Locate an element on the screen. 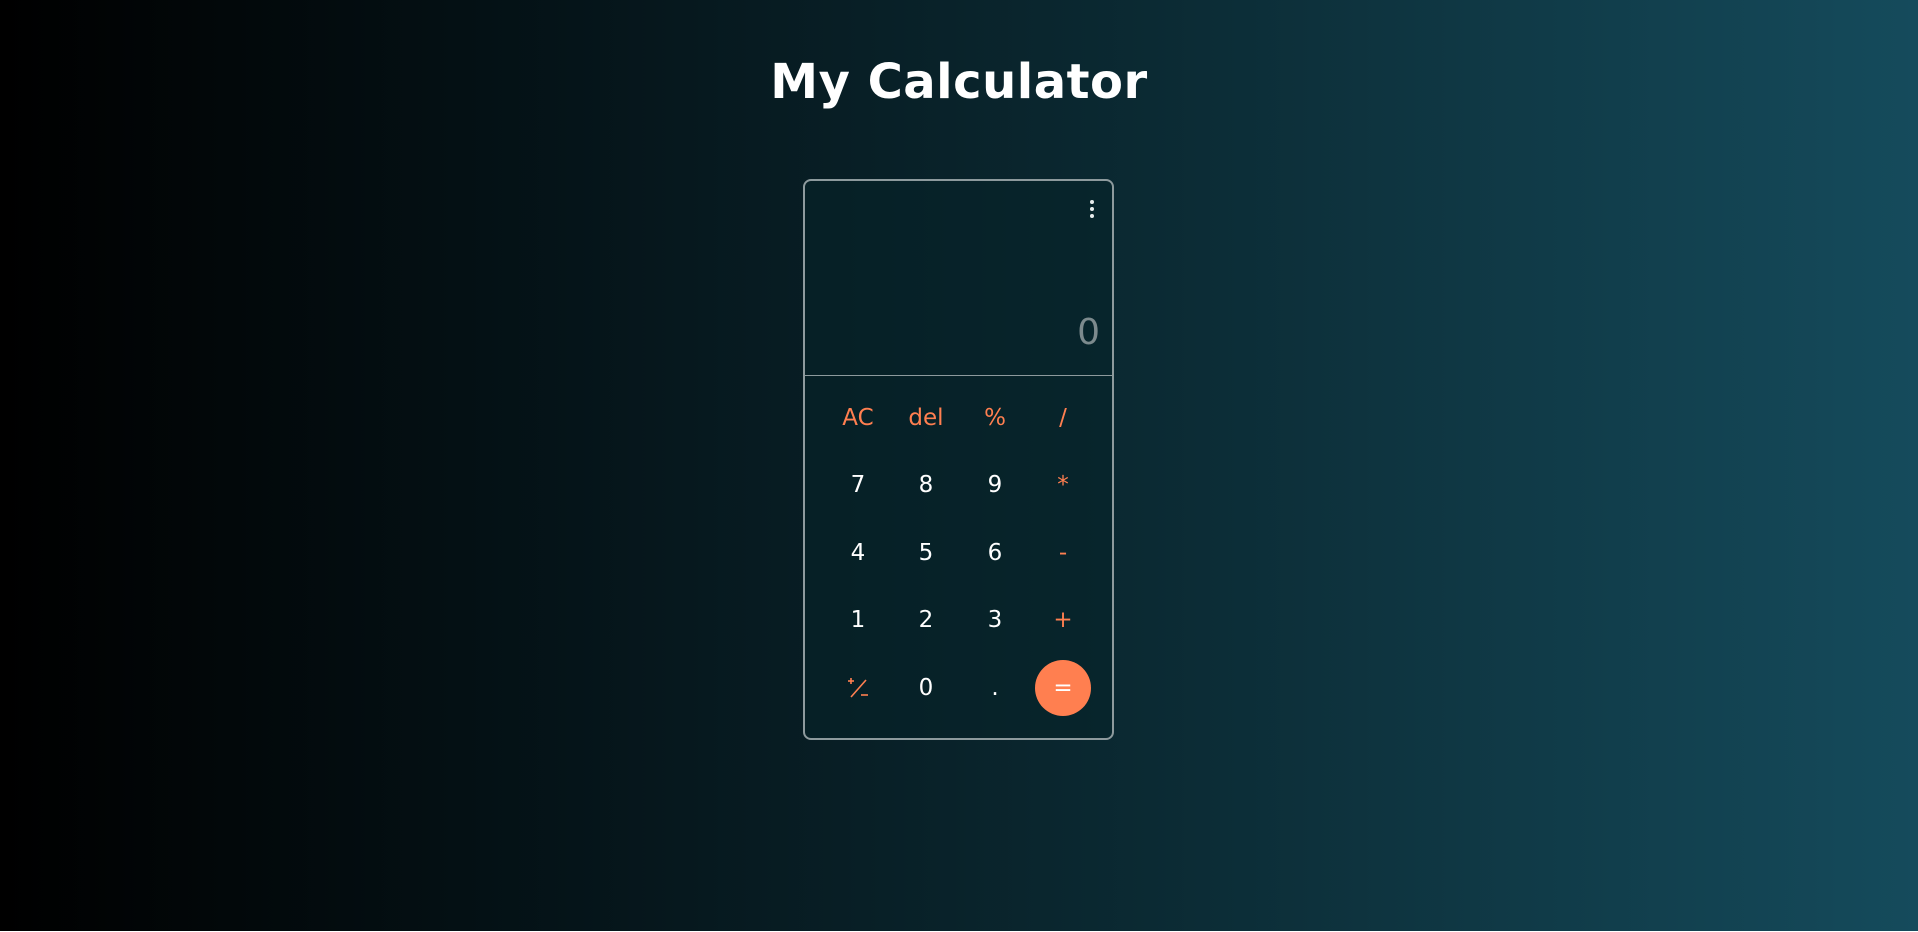 This screenshot has height=932, width=1918. key-decimal: . is located at coordinates (995, 688).